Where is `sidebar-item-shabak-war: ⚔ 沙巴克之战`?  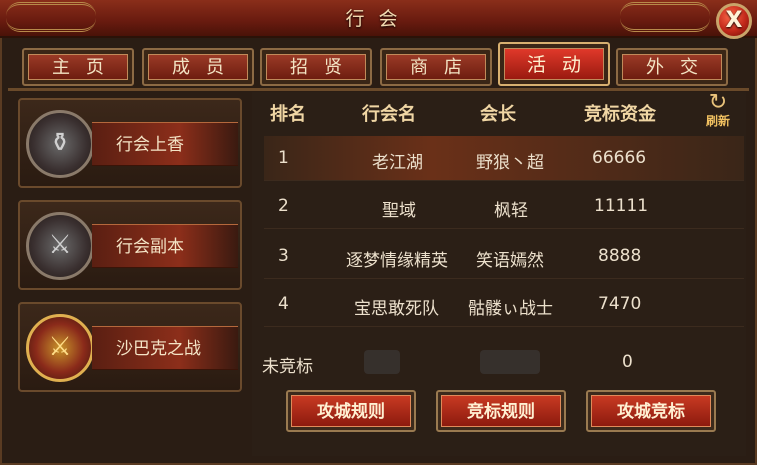
sidebar-item-shabak-war: ⚔ 沙巴克之战 is located at coordinates (130, 347).